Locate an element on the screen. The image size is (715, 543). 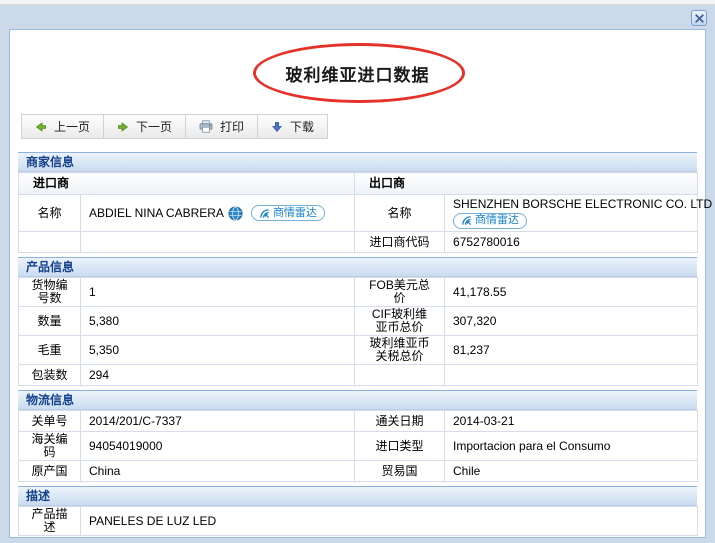
print-label: 打印 is located at coordinates (232, 127).